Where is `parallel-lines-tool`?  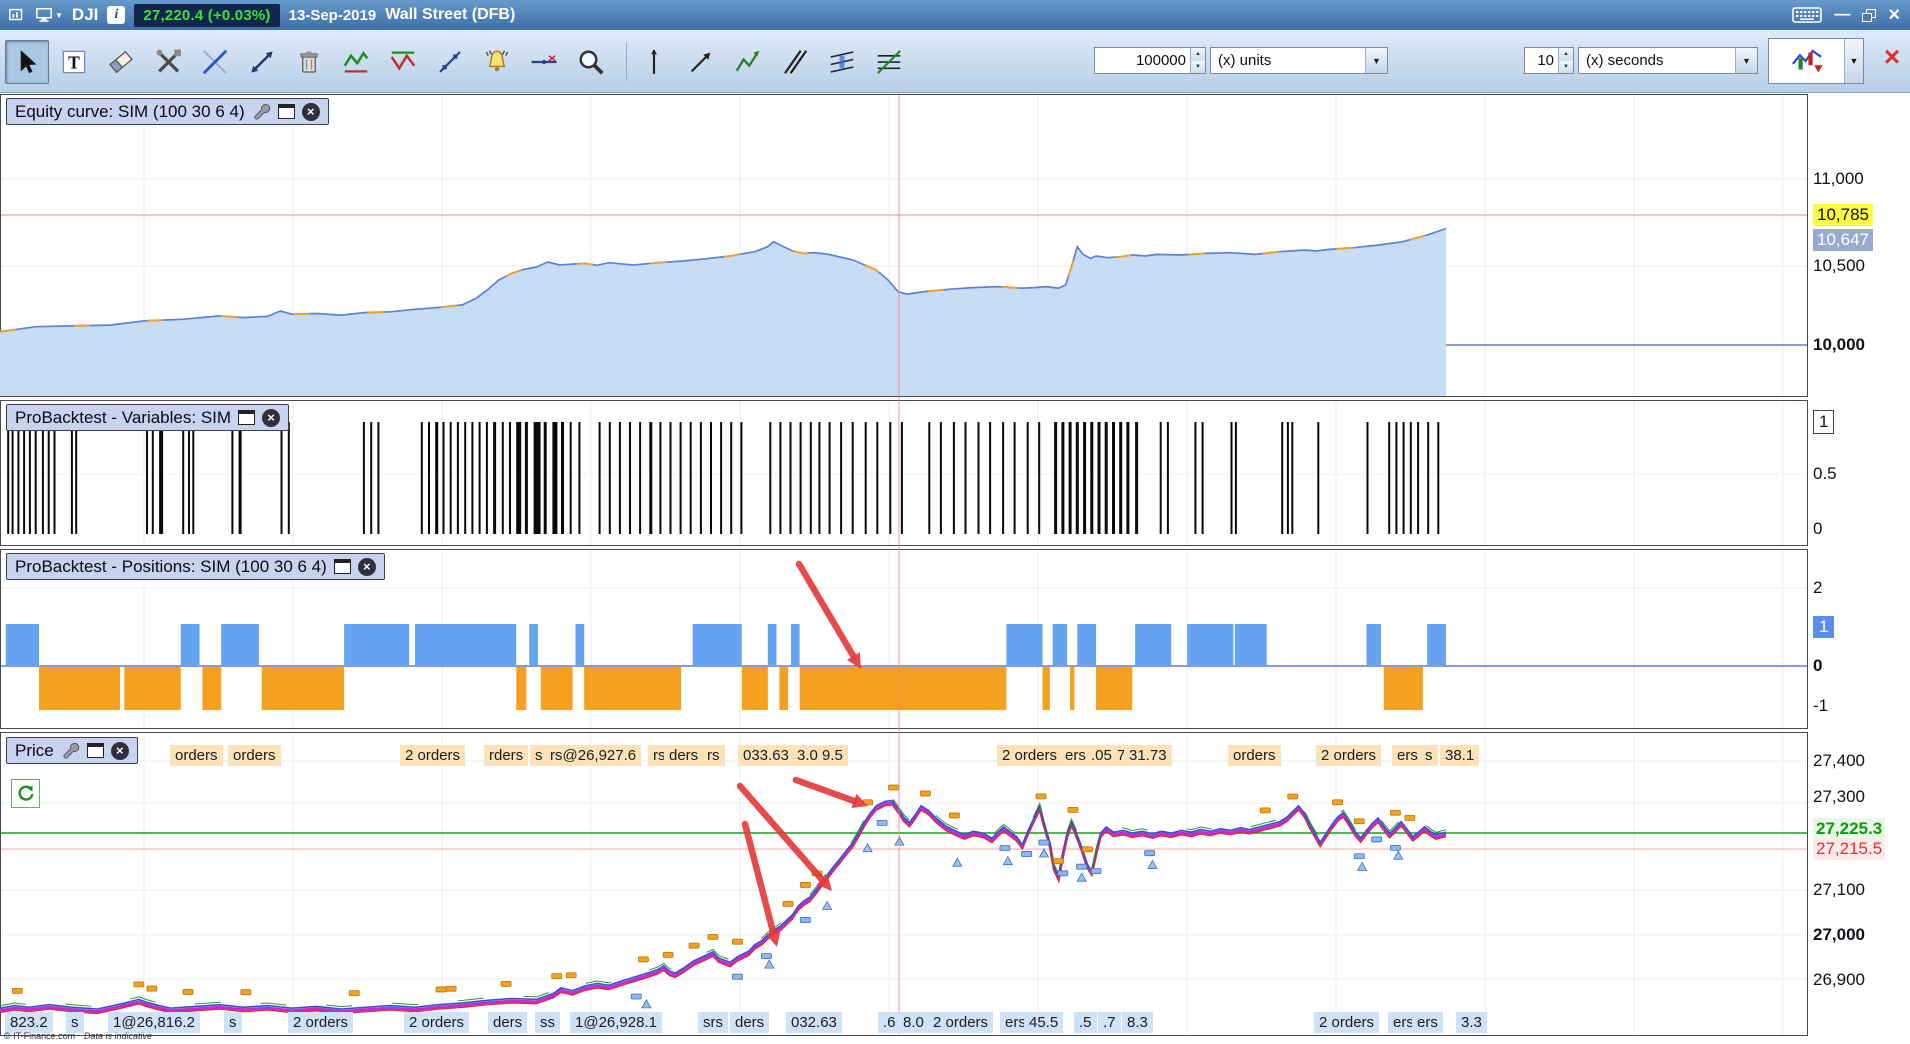
parallel-lines-tool is located at coordinates (795, 62).